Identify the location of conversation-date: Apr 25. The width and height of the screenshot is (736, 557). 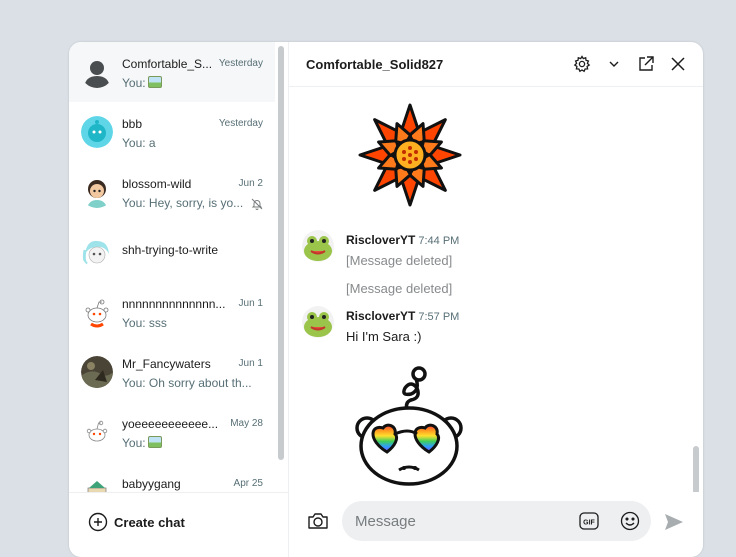
(248, 483).